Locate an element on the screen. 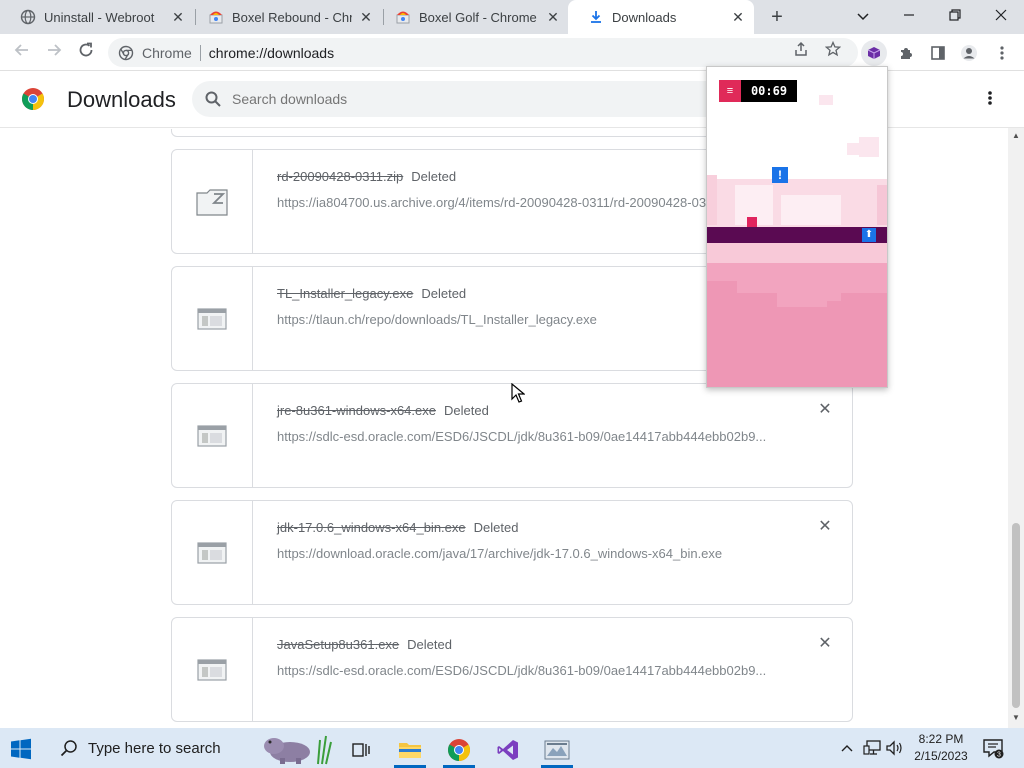 This screenshot has width=1024, height=768. chrome-logo-icon is located at coordinates (33, 99).